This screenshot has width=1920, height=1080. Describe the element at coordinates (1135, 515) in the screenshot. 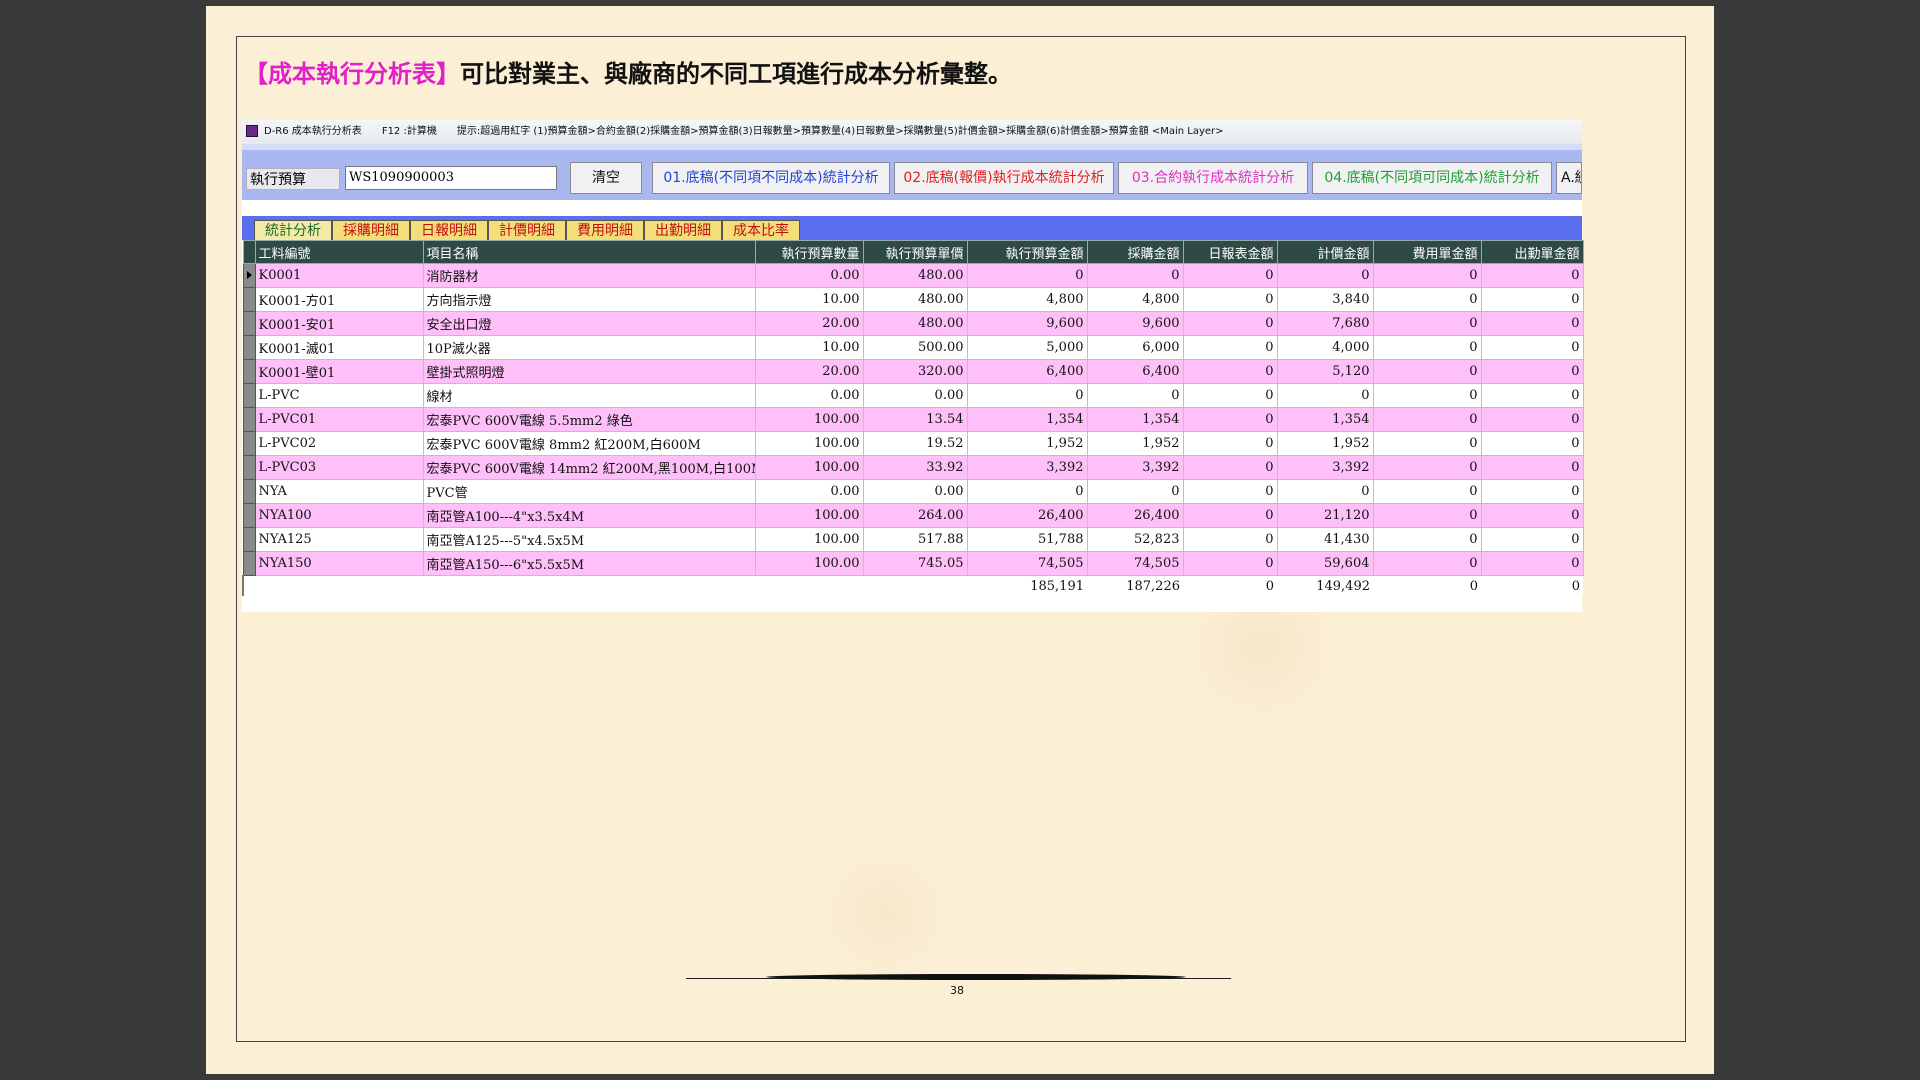

I see `table-cell: 26,400` at that location.